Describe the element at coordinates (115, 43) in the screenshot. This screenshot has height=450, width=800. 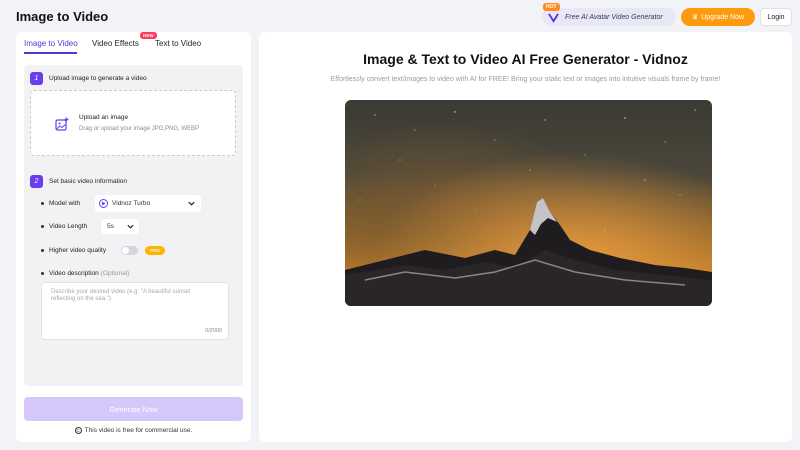
I see `tab-video-effects: Video Effects` at that location.